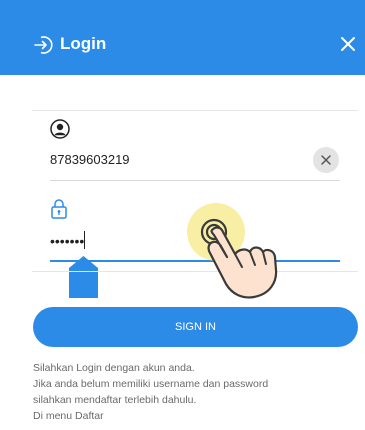  I want to click on info-line: Silahkan Login dengan akun anda., so click(114, 368).